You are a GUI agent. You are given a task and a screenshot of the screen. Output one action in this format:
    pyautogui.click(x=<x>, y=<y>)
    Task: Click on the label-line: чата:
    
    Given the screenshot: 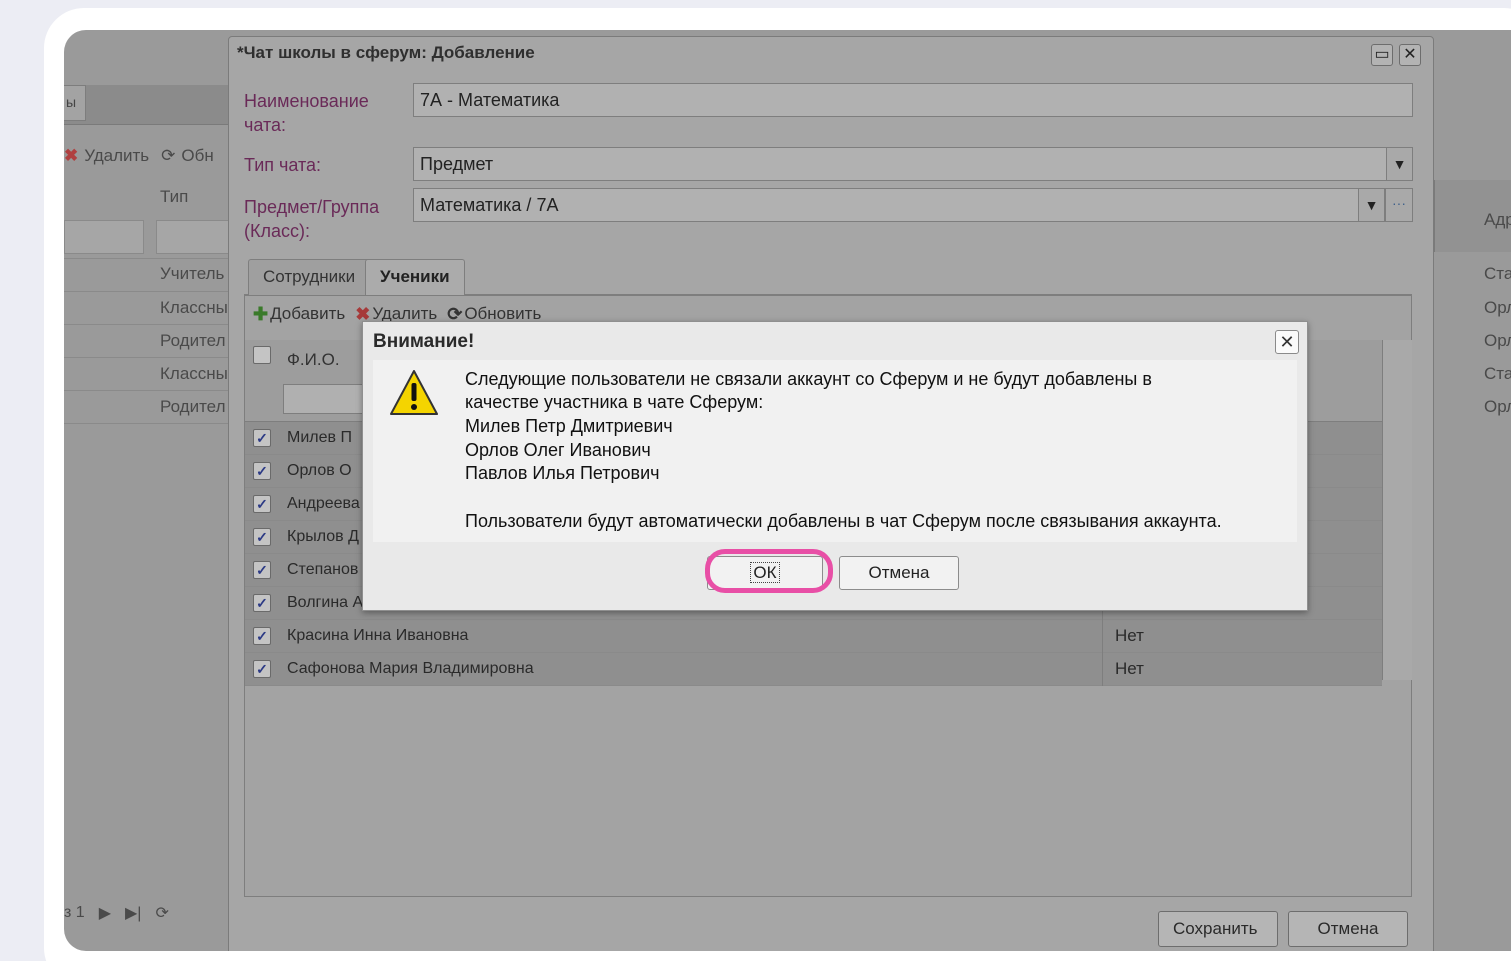 What is the action you would take?
    pyautogui.click(x=265, y=125)
    